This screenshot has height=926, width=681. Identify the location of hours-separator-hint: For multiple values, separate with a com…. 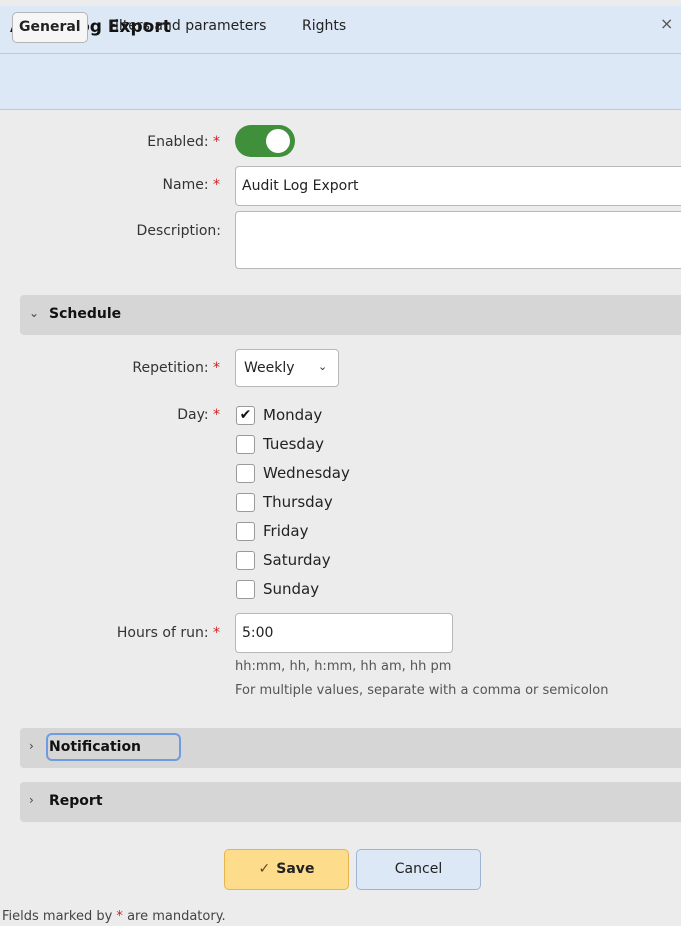
(422, 690).